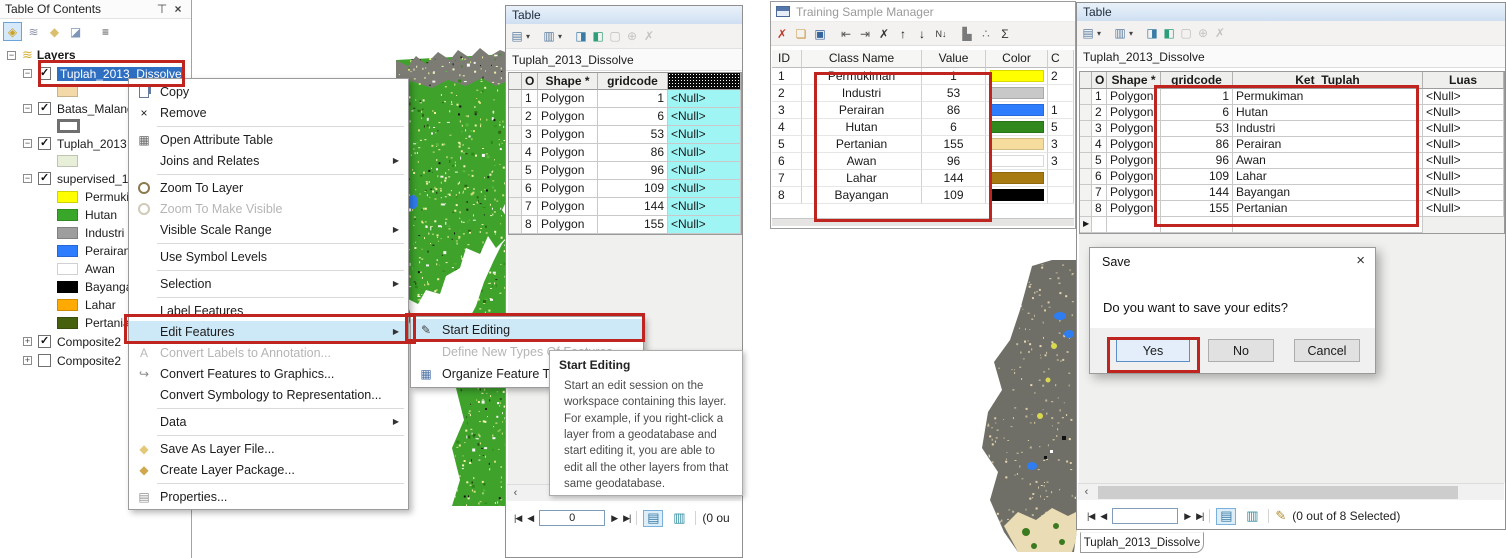 Image resolution: width=1506 pixels, height=558 pixels. Describe the element at coordinates (954, 110) in the screenshot. I see `cell-value: 86` at that location.